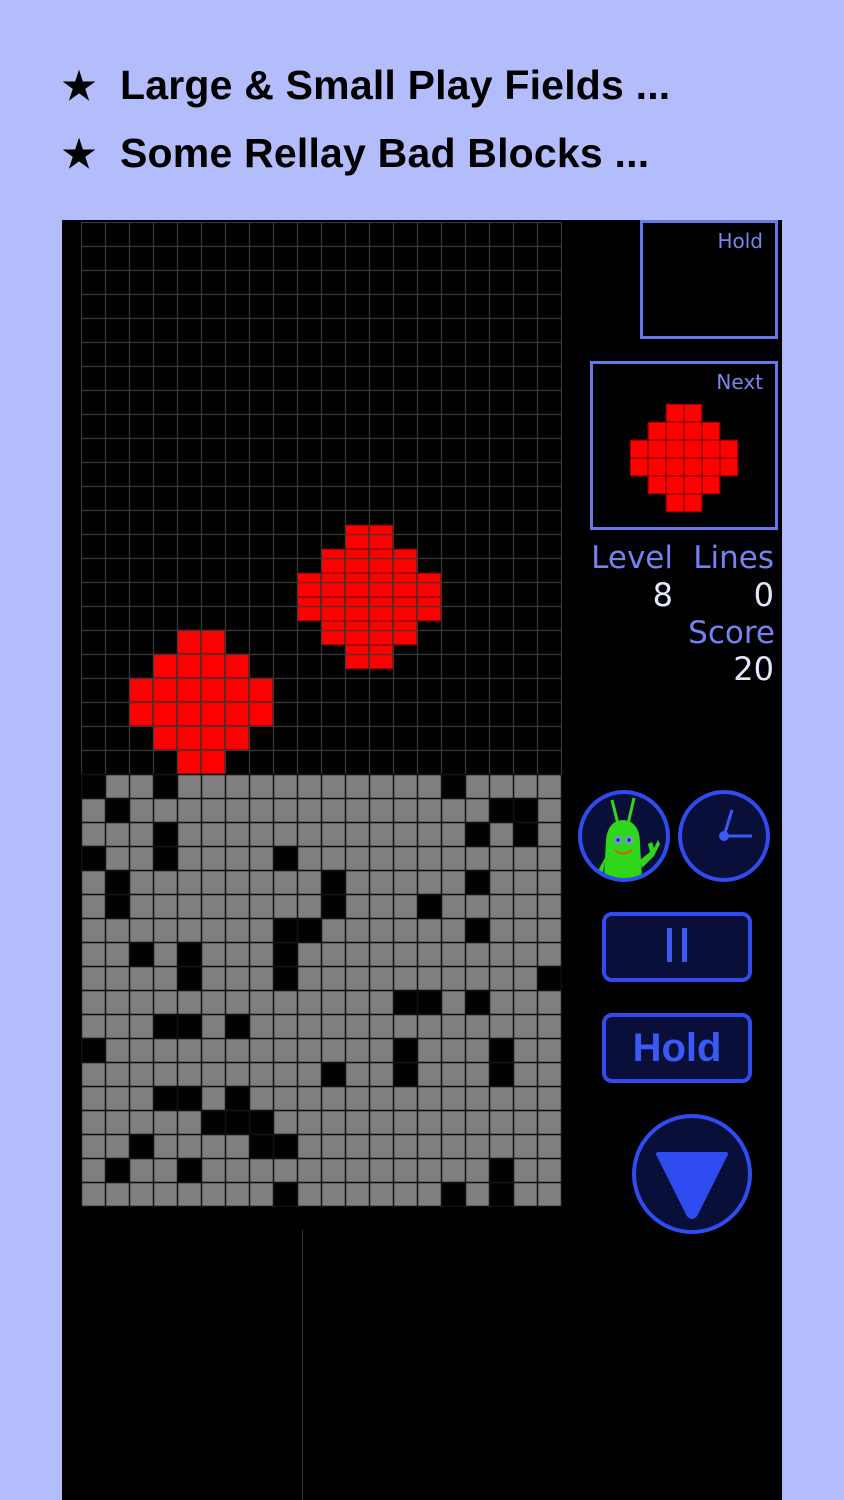 The image size is (844, 1500). Describe the element at coordinates (692, 1185) in the screenshot. I see `down-triangle-icon` at that location.